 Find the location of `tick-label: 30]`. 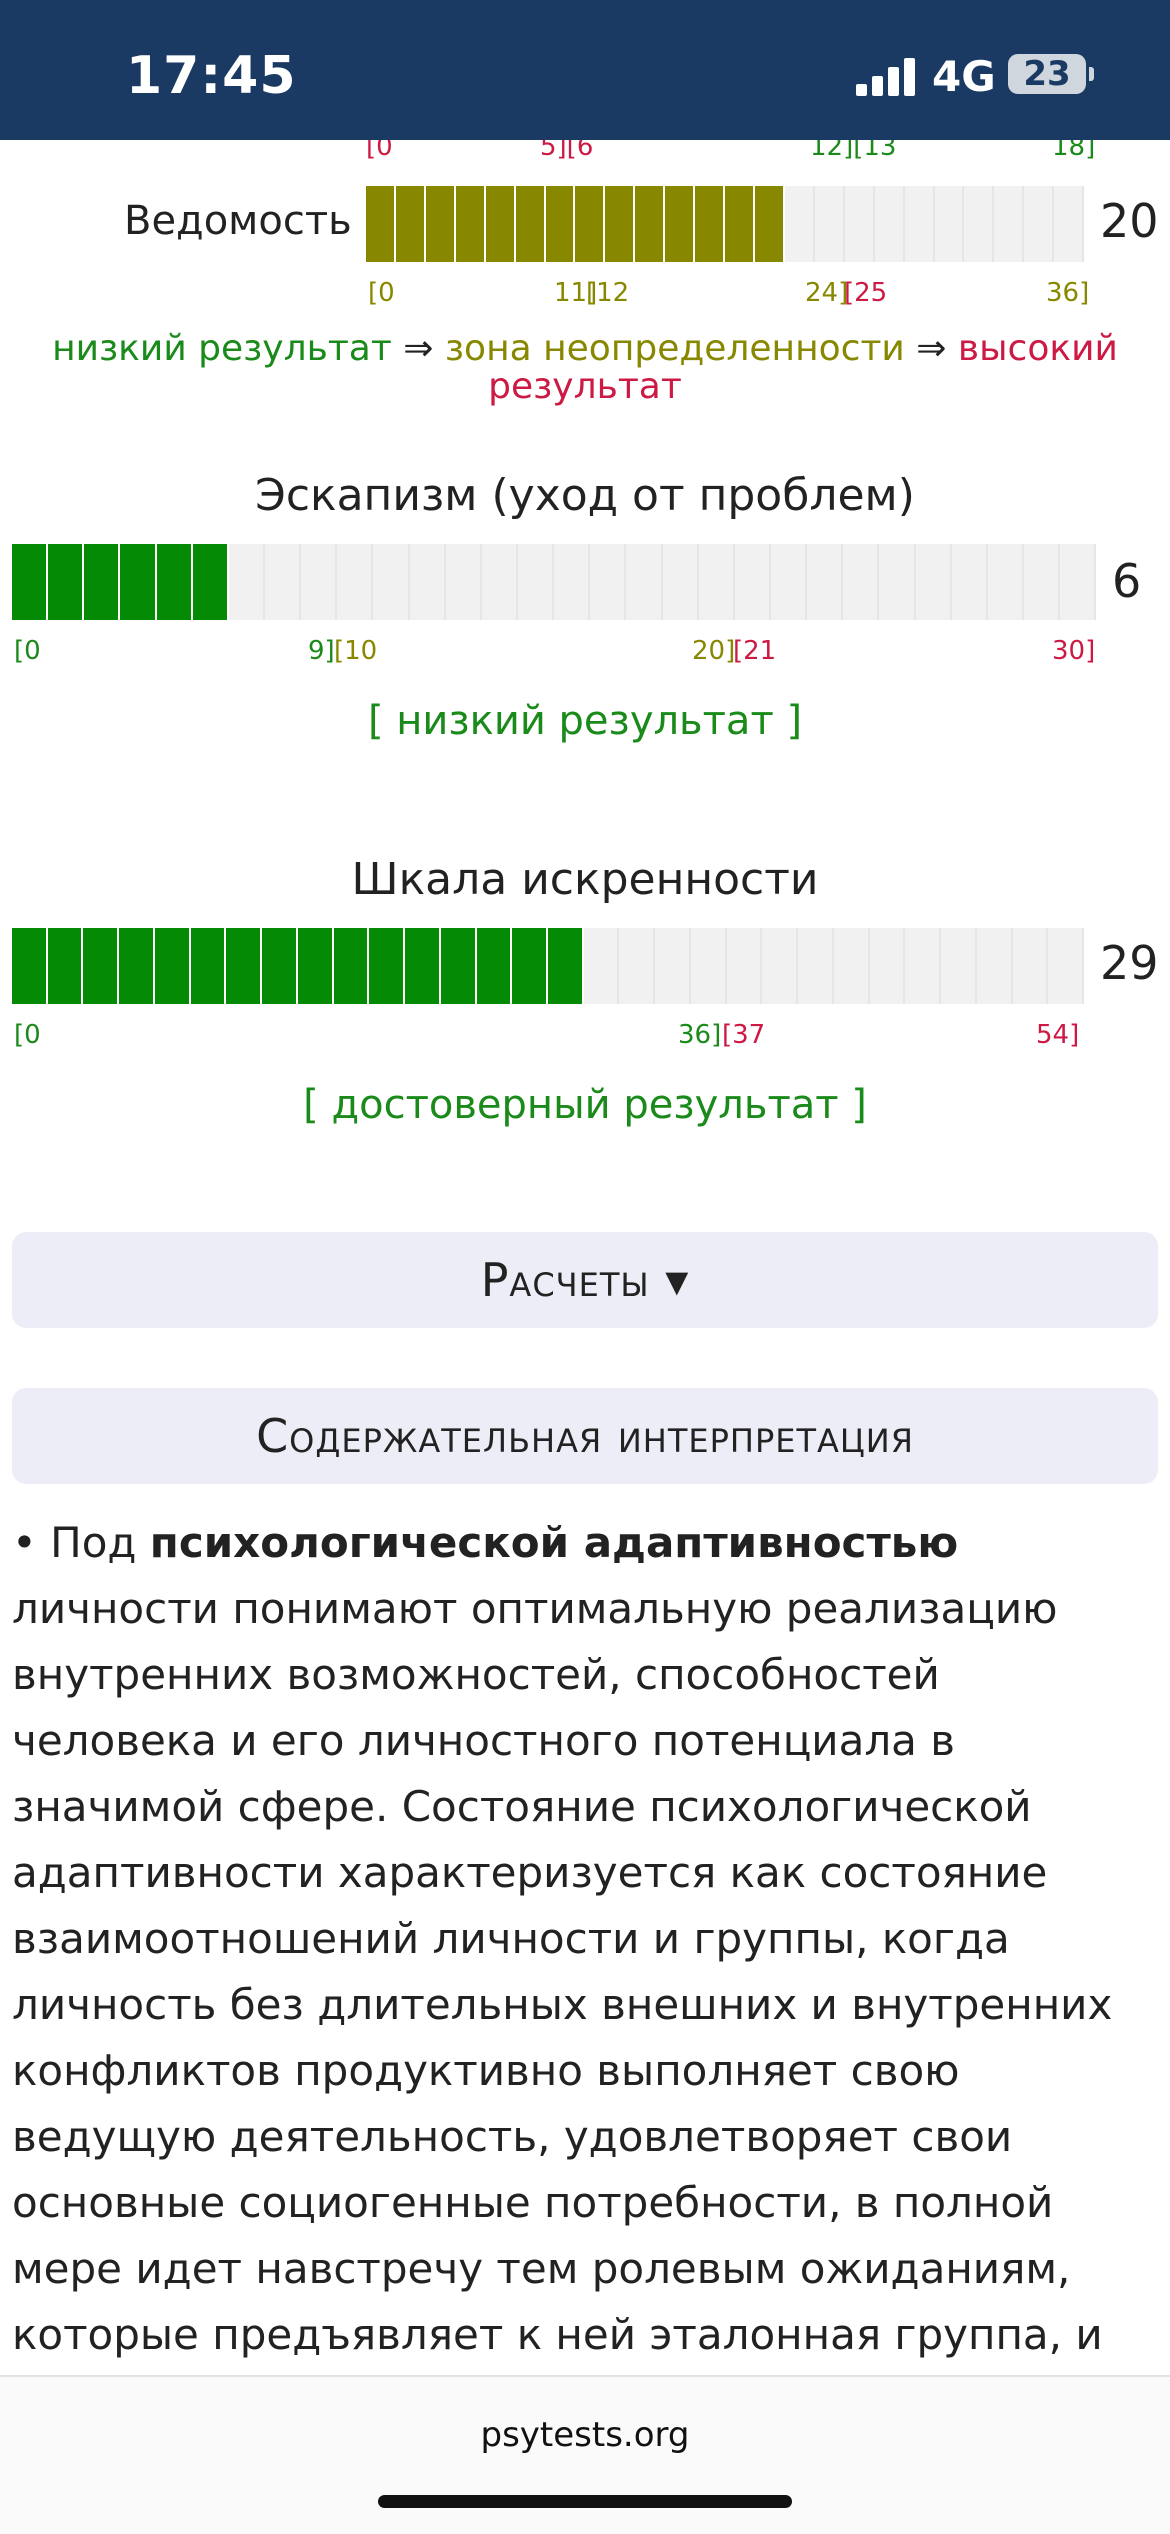

tick-label: 30] is located at coordinates (1074, 651).